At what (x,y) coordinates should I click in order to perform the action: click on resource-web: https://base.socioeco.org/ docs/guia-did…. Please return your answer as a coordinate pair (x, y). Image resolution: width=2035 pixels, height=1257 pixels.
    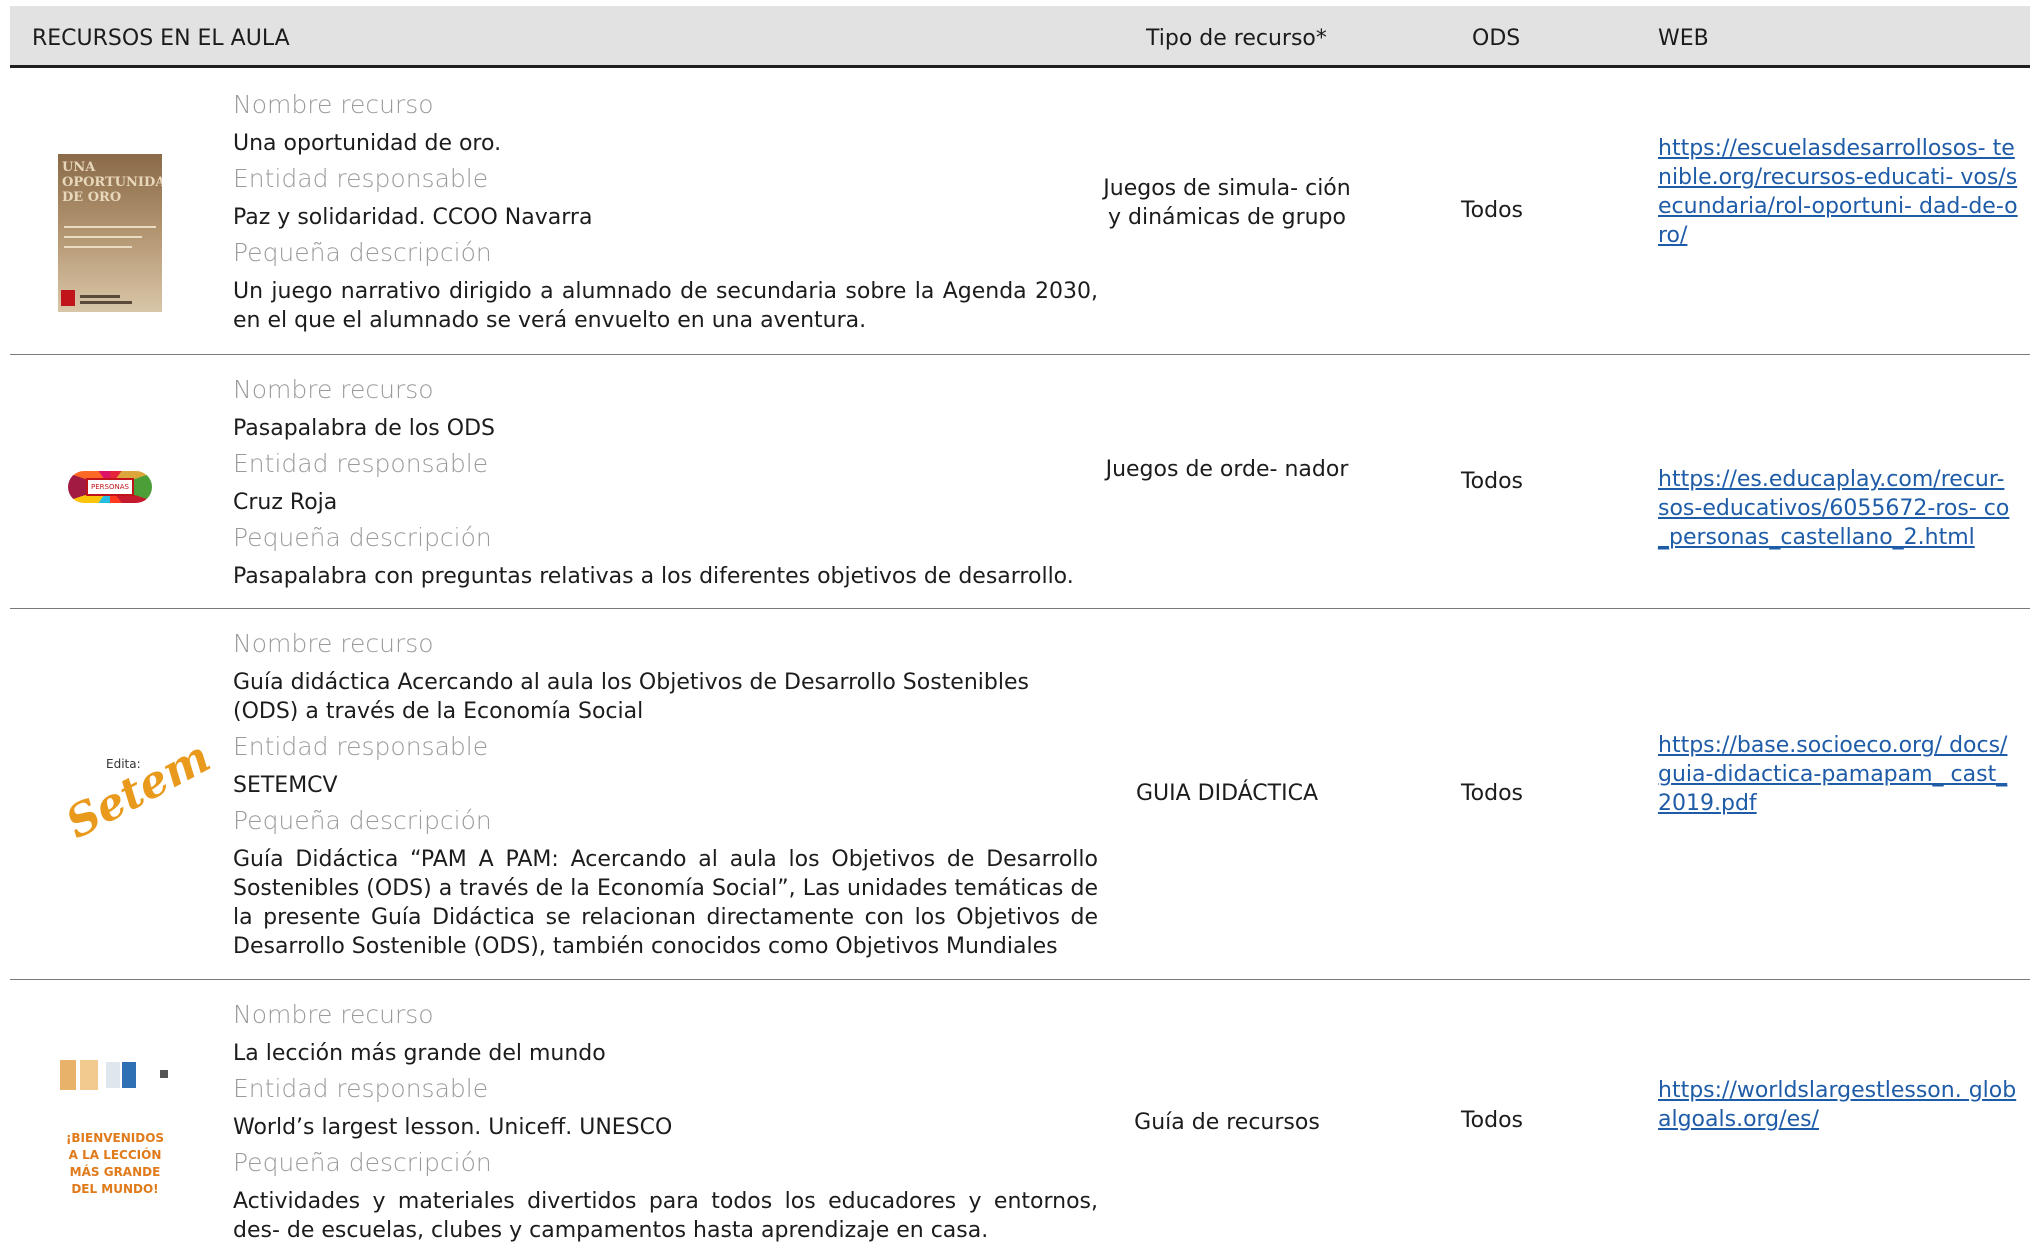
    Looking at the image, I should click on (1838, 774).